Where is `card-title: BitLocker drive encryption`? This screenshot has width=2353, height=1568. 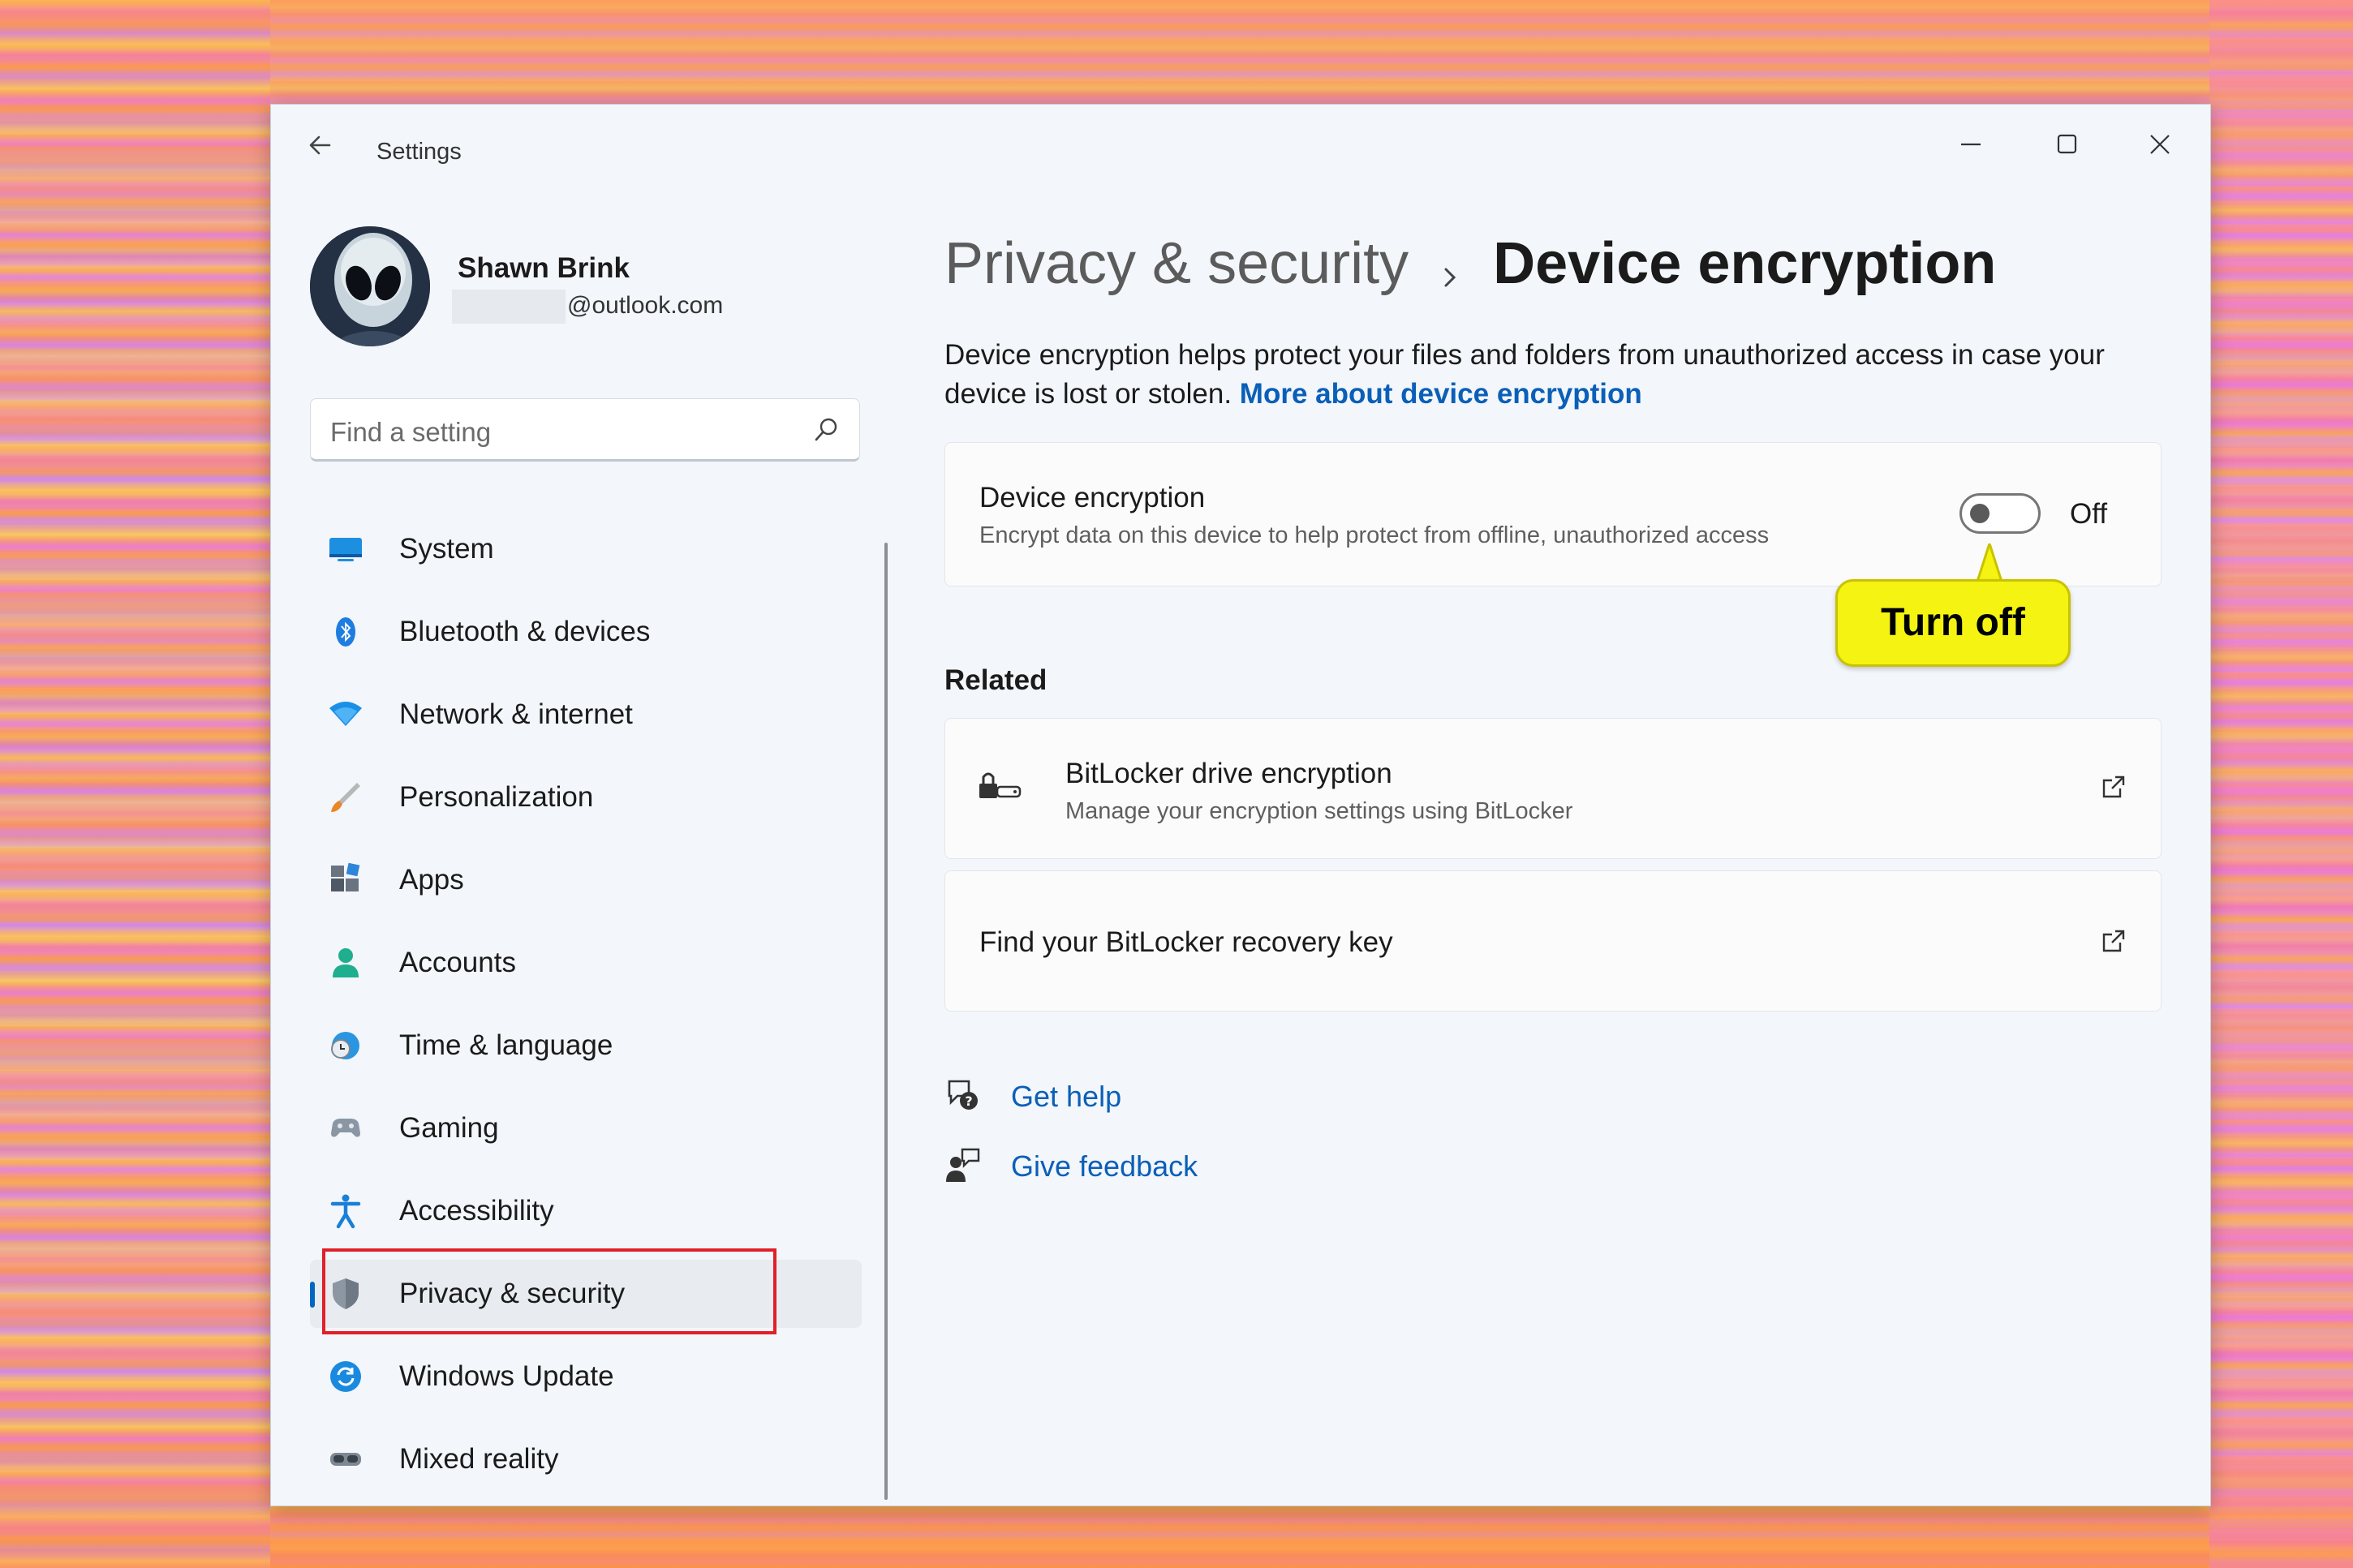 card-title: BitLocker drive encryption is located at coordinates (1228, 773).